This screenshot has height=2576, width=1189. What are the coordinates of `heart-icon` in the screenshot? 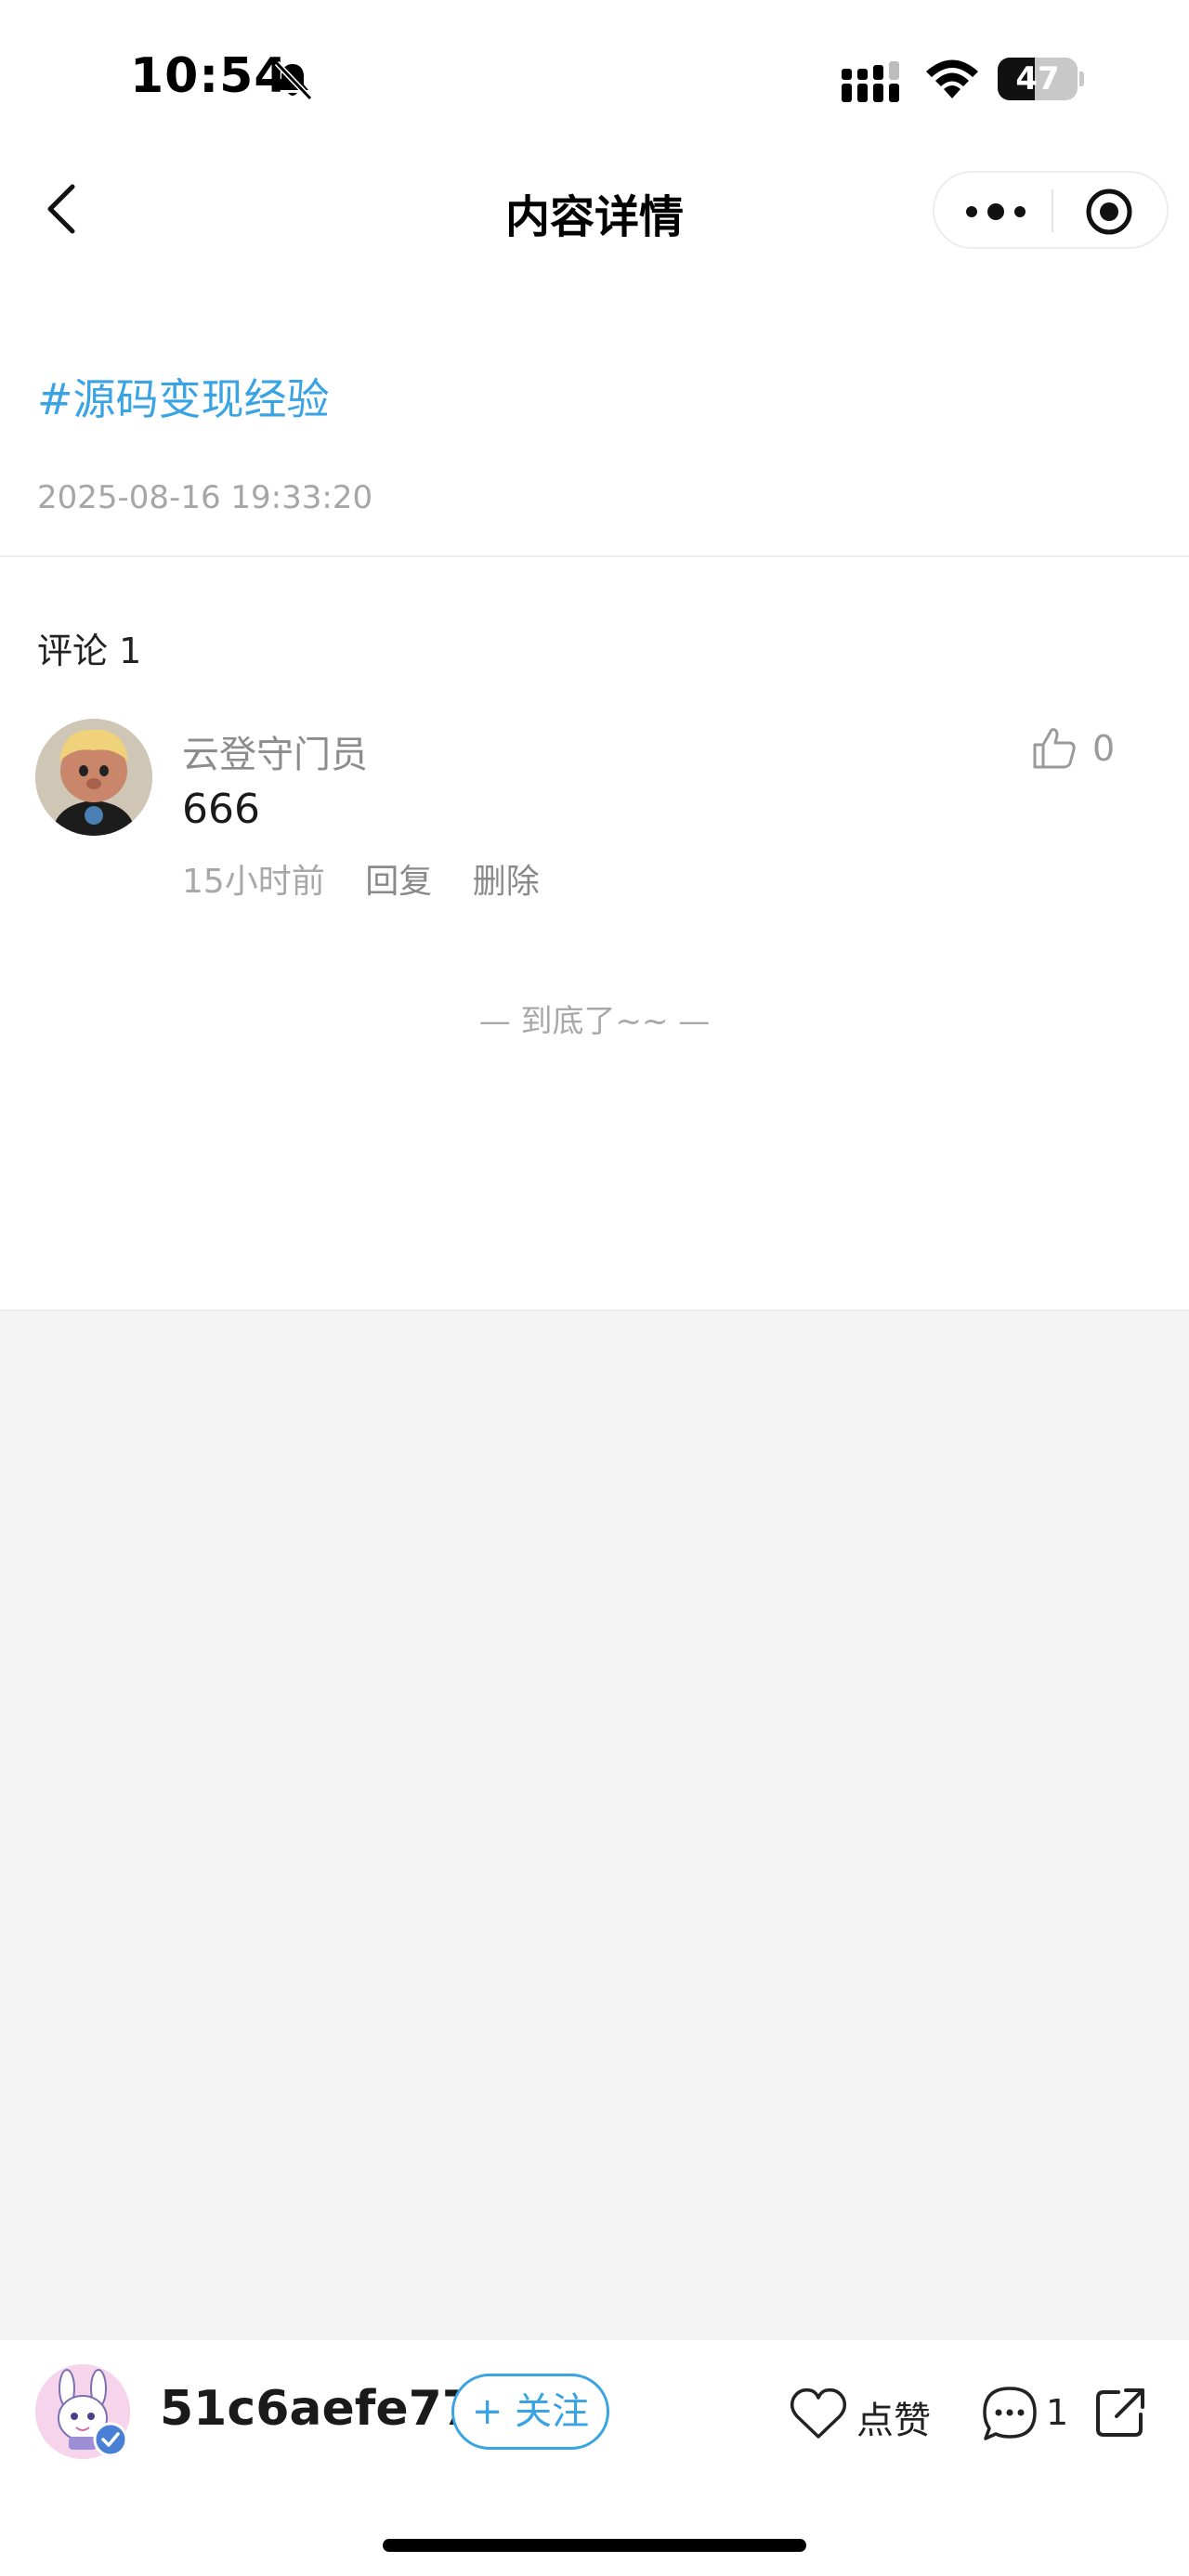 It's located at (819, 2413).